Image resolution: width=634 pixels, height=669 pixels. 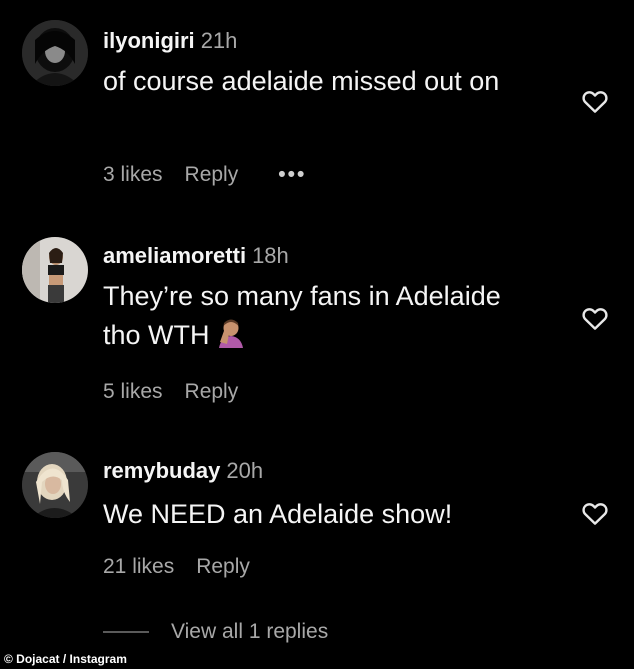 I want to click on mirror-selfie-avatar-icon, so click(x=55, y=270).